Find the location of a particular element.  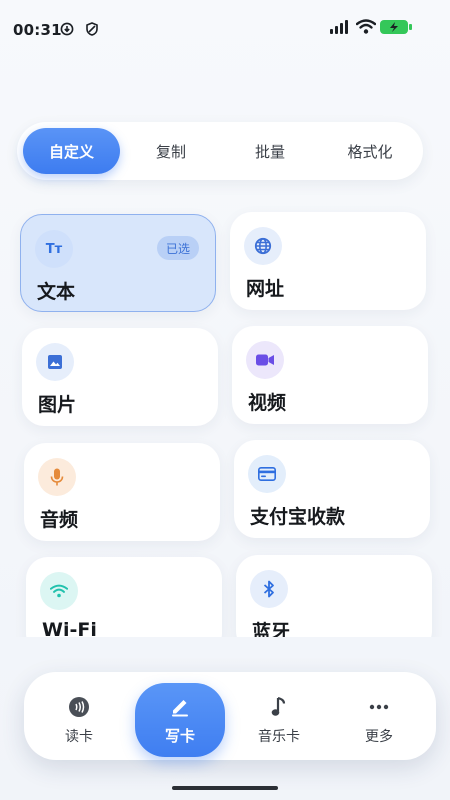

nav-read-card: 读卡 is located at coordinates (79, 716).